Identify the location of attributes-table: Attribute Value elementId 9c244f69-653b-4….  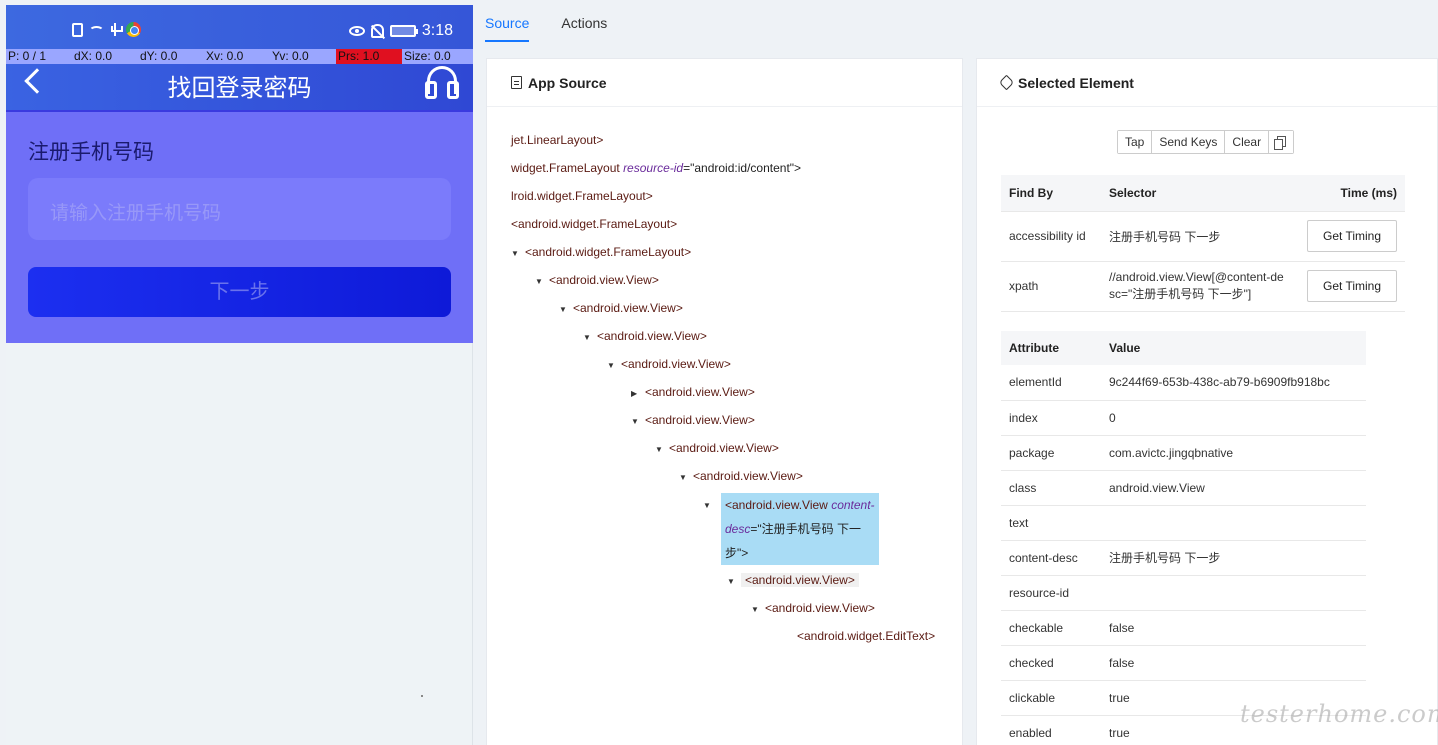
(1183, 538).